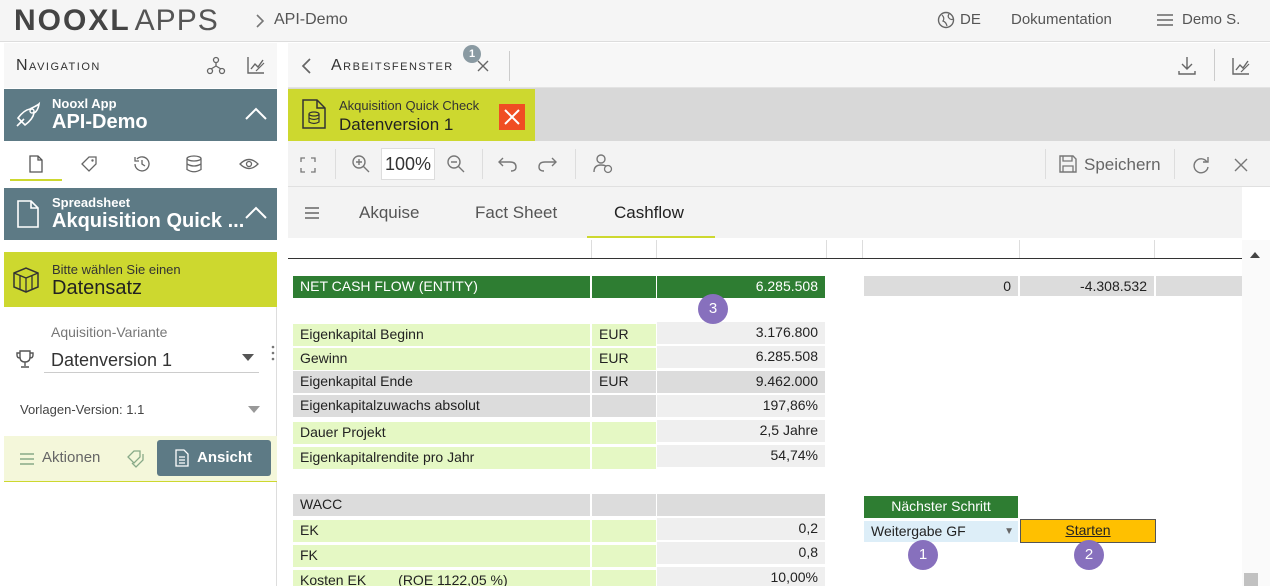 The image size is (1270, 586). I want to click on row-label: FK, so click(441, 556).